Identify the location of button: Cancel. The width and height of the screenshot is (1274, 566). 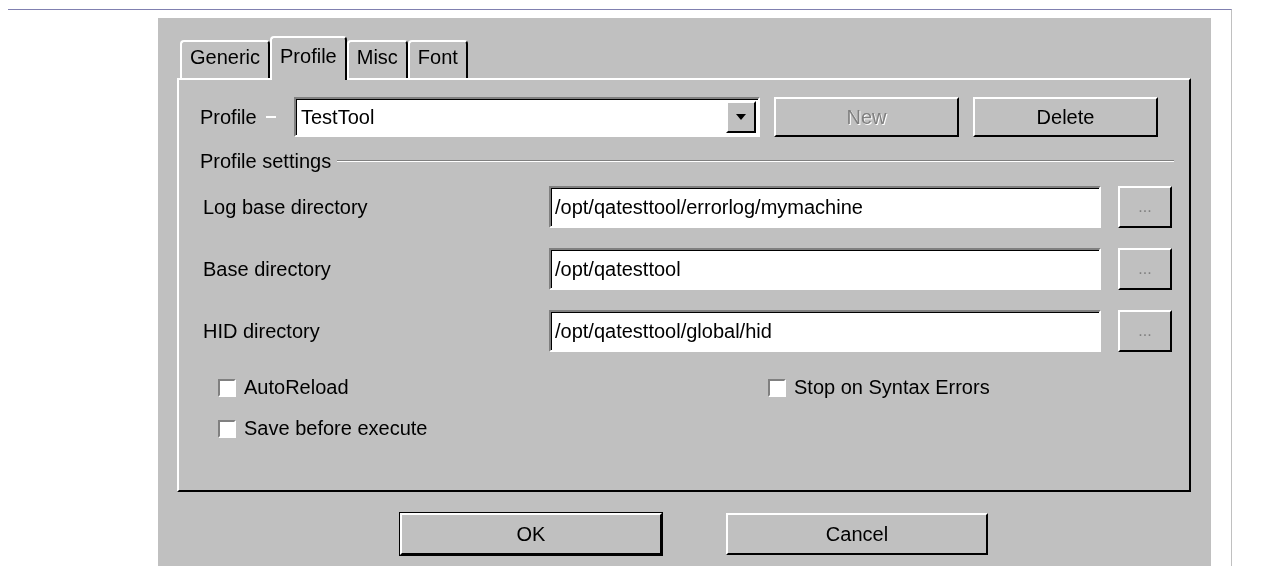
(857, 534).